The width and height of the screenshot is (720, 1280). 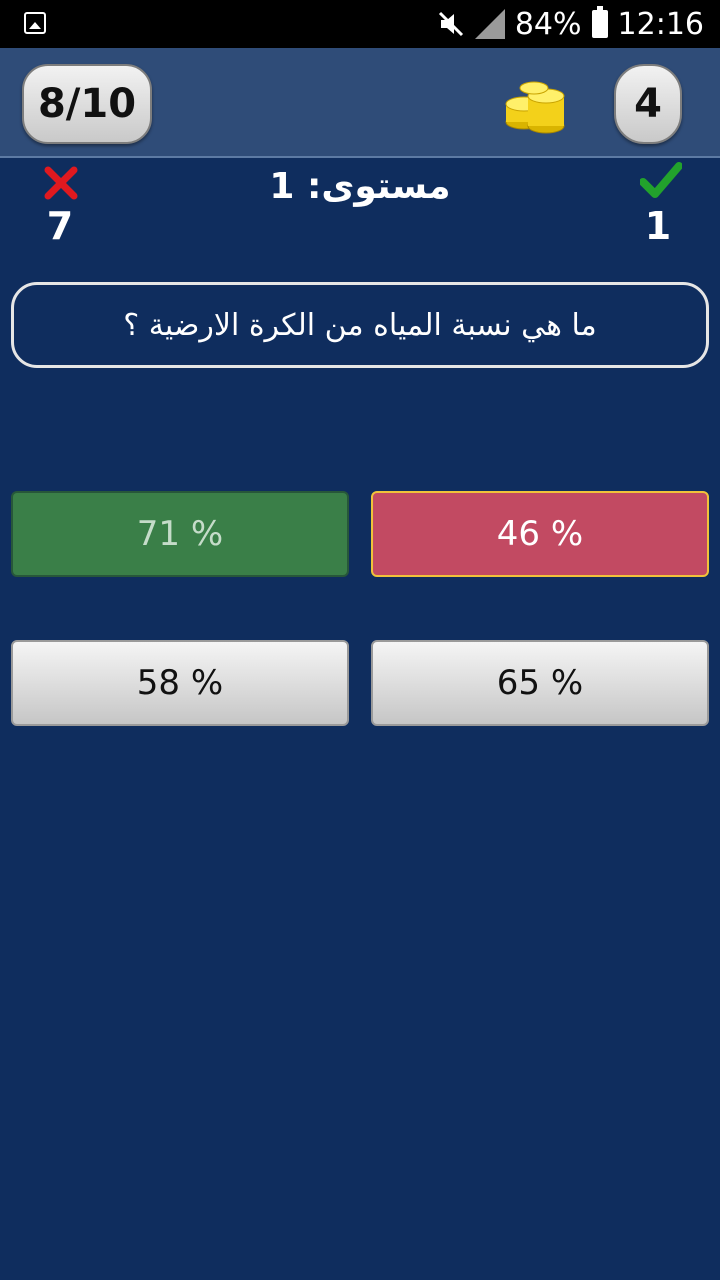 I want to click on green-check-icon, so click(x=661, y=180).